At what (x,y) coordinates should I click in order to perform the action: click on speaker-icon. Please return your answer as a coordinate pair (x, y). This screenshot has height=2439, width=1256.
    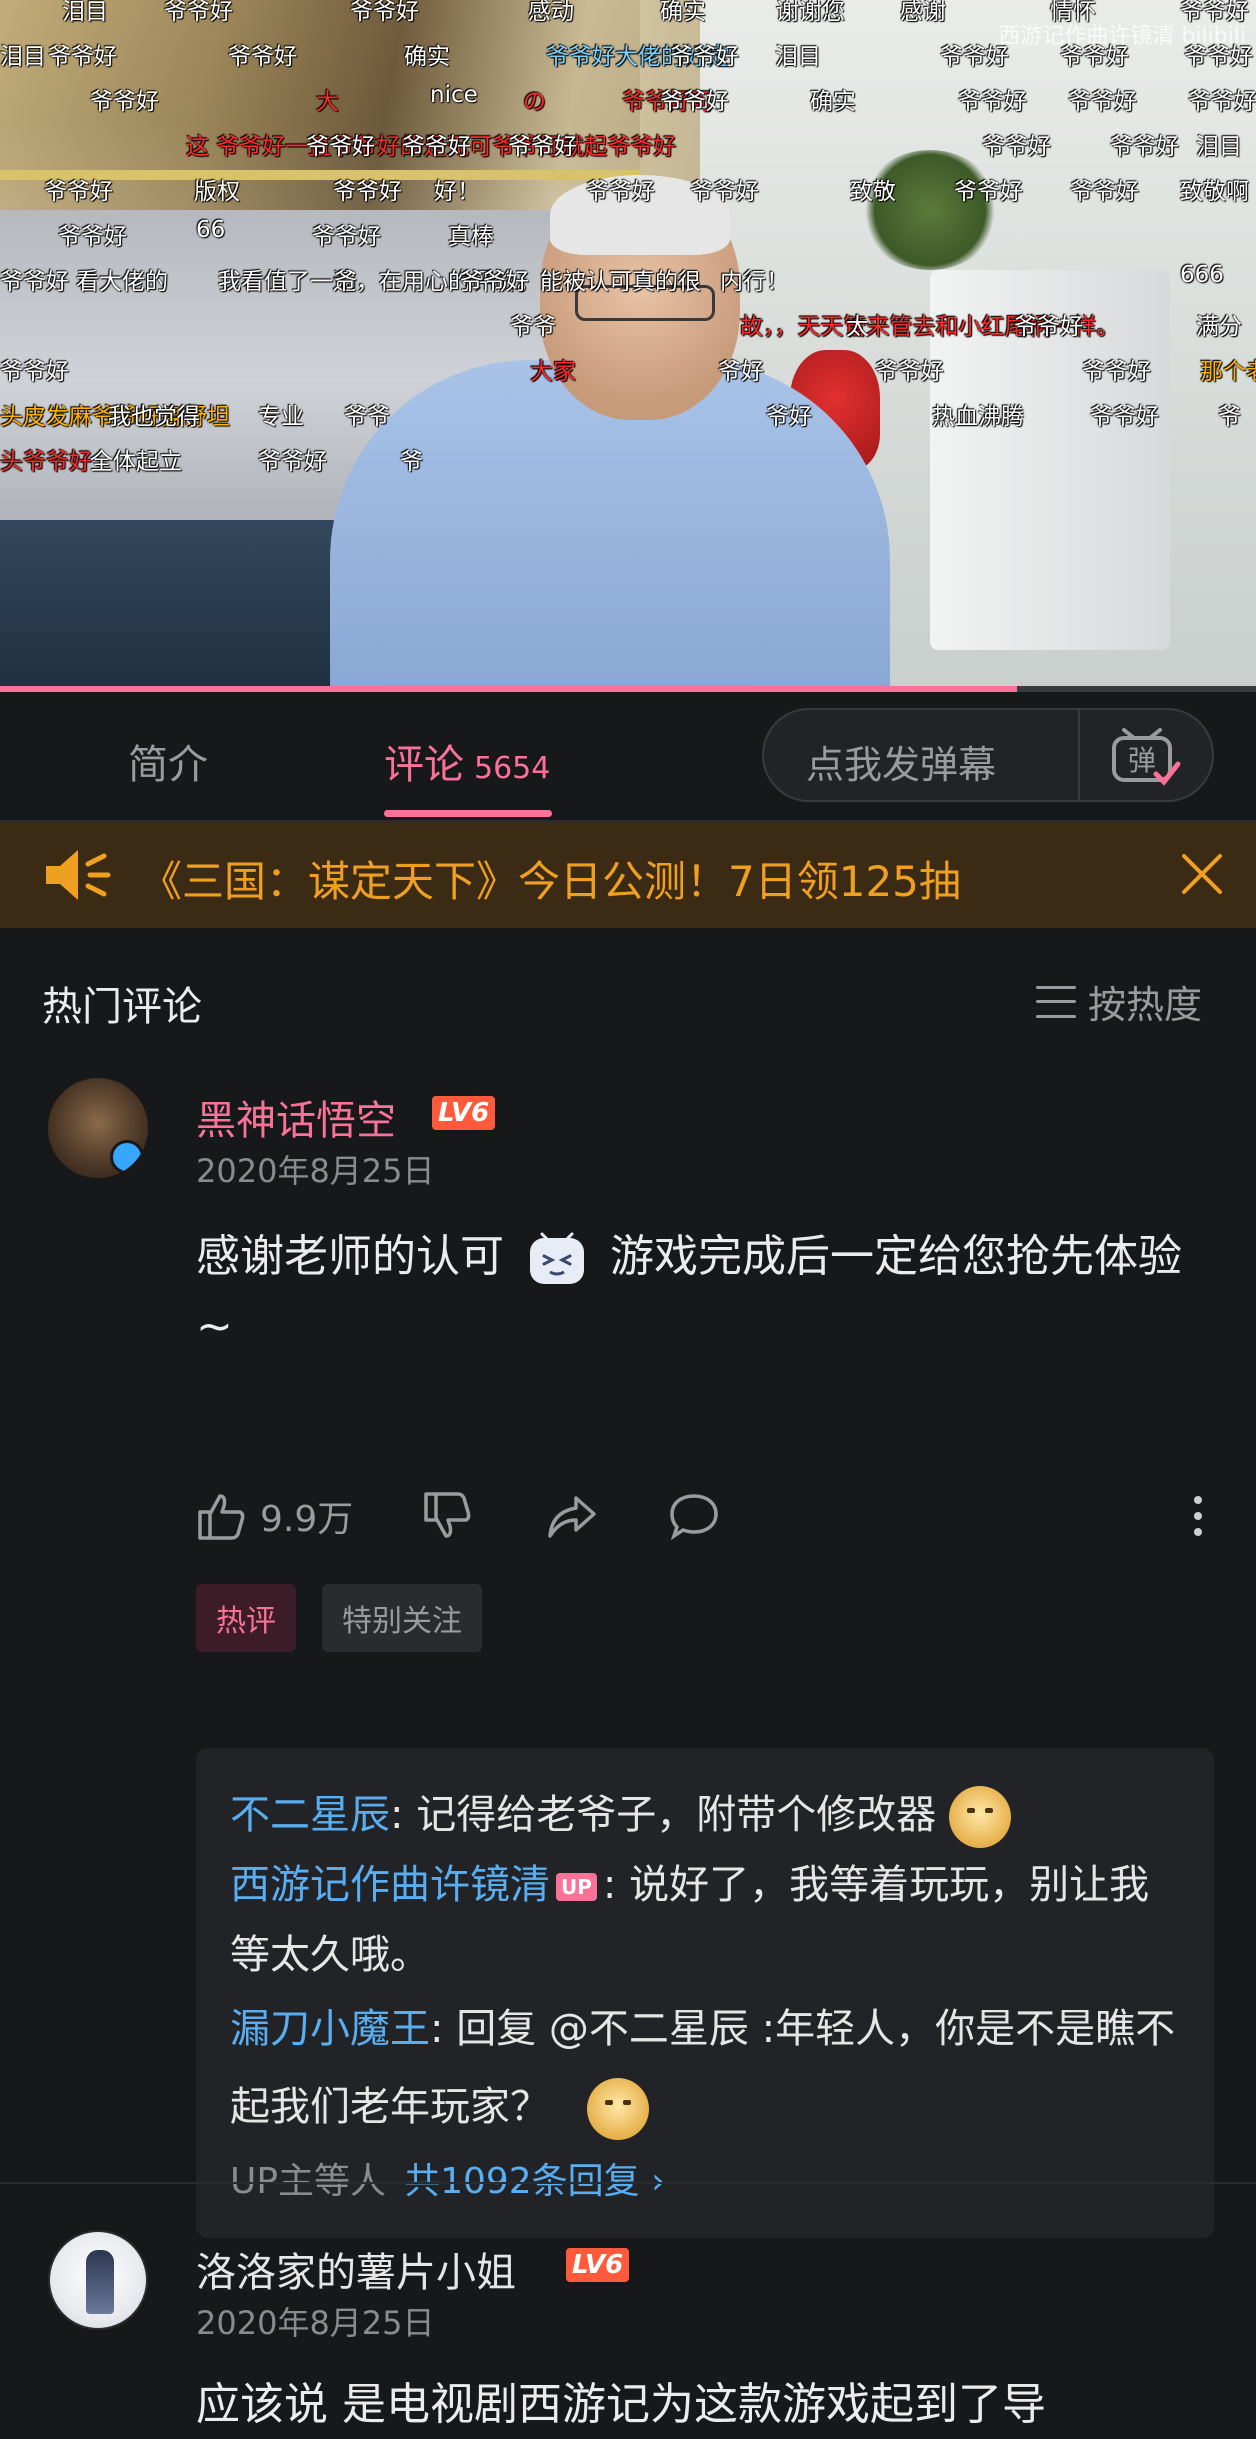
    Looking at the image, I should click on (78, 875).